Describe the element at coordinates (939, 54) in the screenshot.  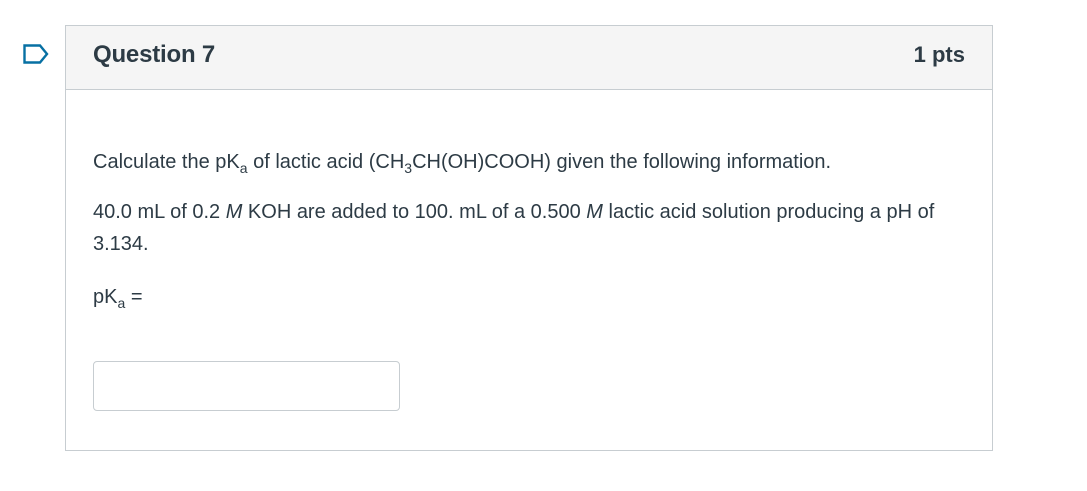
I see `question-points: 1 pts` at that location.